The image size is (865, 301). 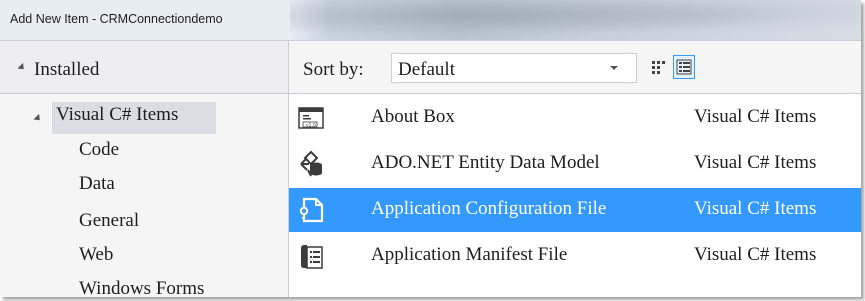 What do you see at coordinates (141, 287) in the screenshot?
I see `tree-item-windows-forms: Windows Forms` at bounding box center [141, 287].